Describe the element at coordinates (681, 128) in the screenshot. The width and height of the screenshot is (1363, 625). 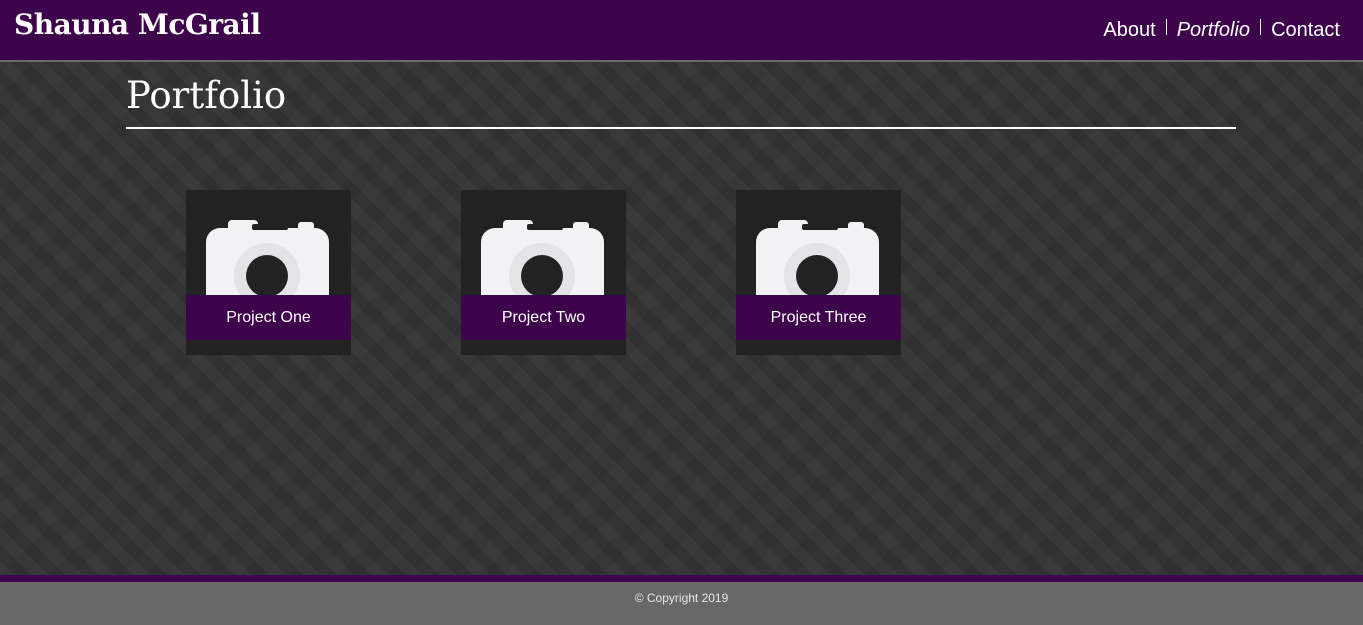
I see `title-divider` at that location.